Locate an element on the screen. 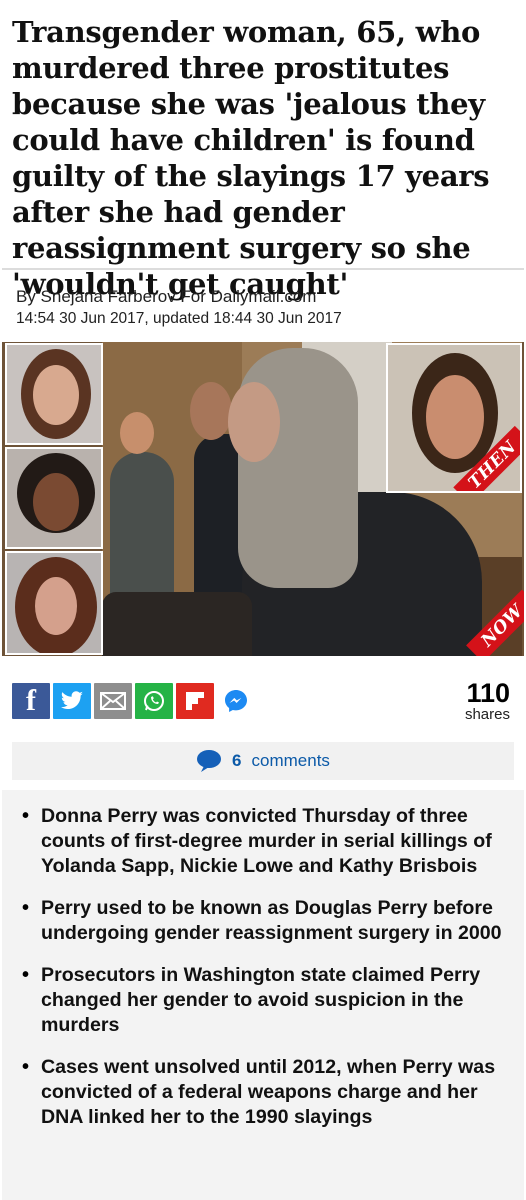 The width and height of the screenshot is (526, 1200). facebook-icon: f is located at coordinates (31, 701).